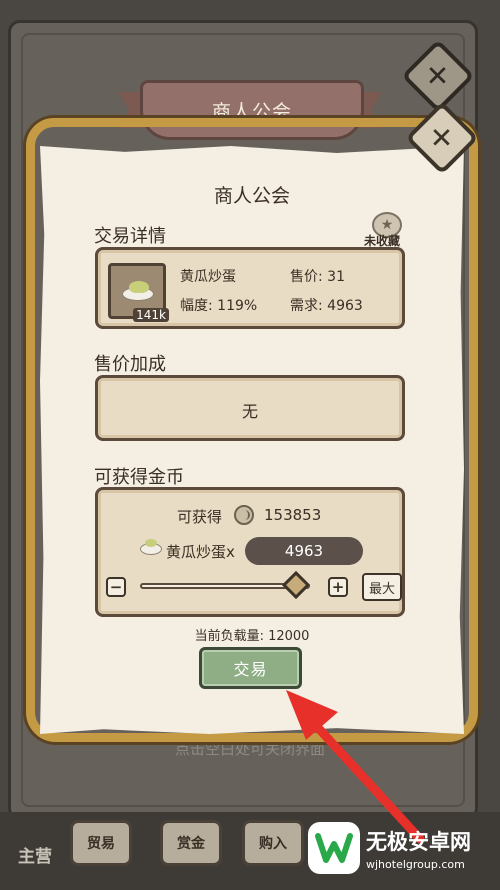 This screenshot has width=500, height=890. I want to click on item-count: 141k, so click(151, 315).